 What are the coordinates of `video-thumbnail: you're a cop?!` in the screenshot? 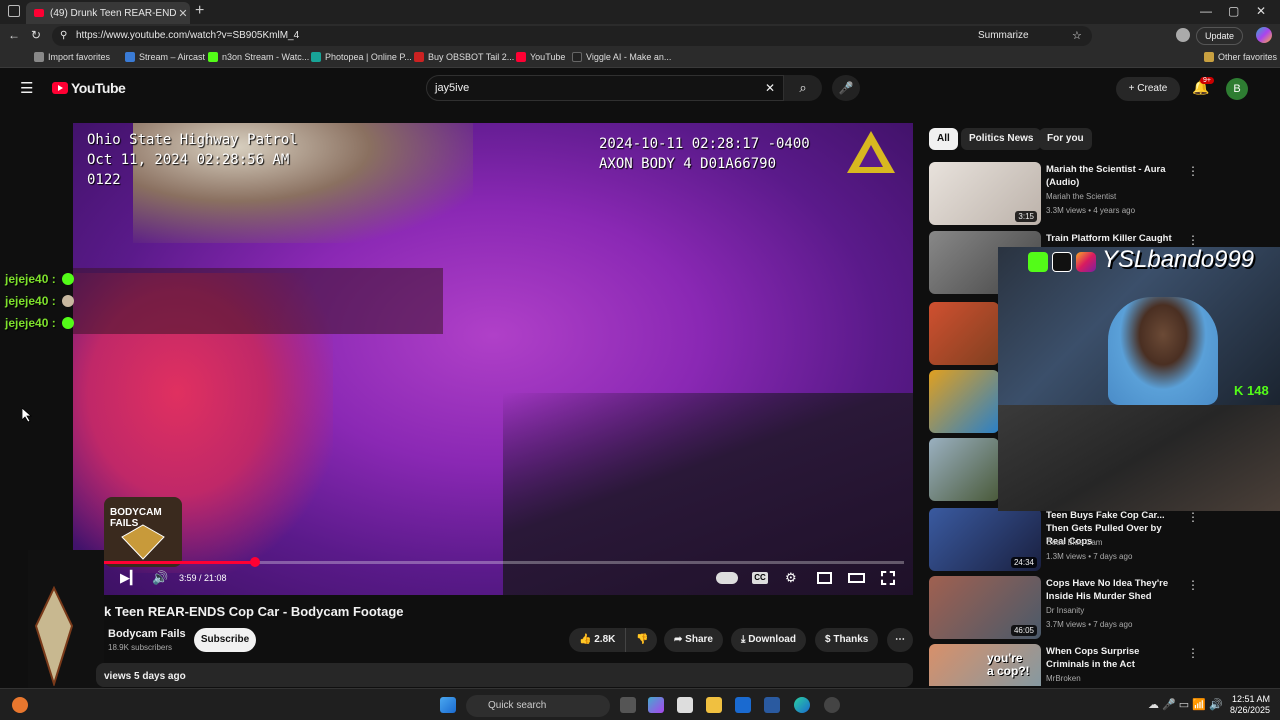 It's located at (985, 665).